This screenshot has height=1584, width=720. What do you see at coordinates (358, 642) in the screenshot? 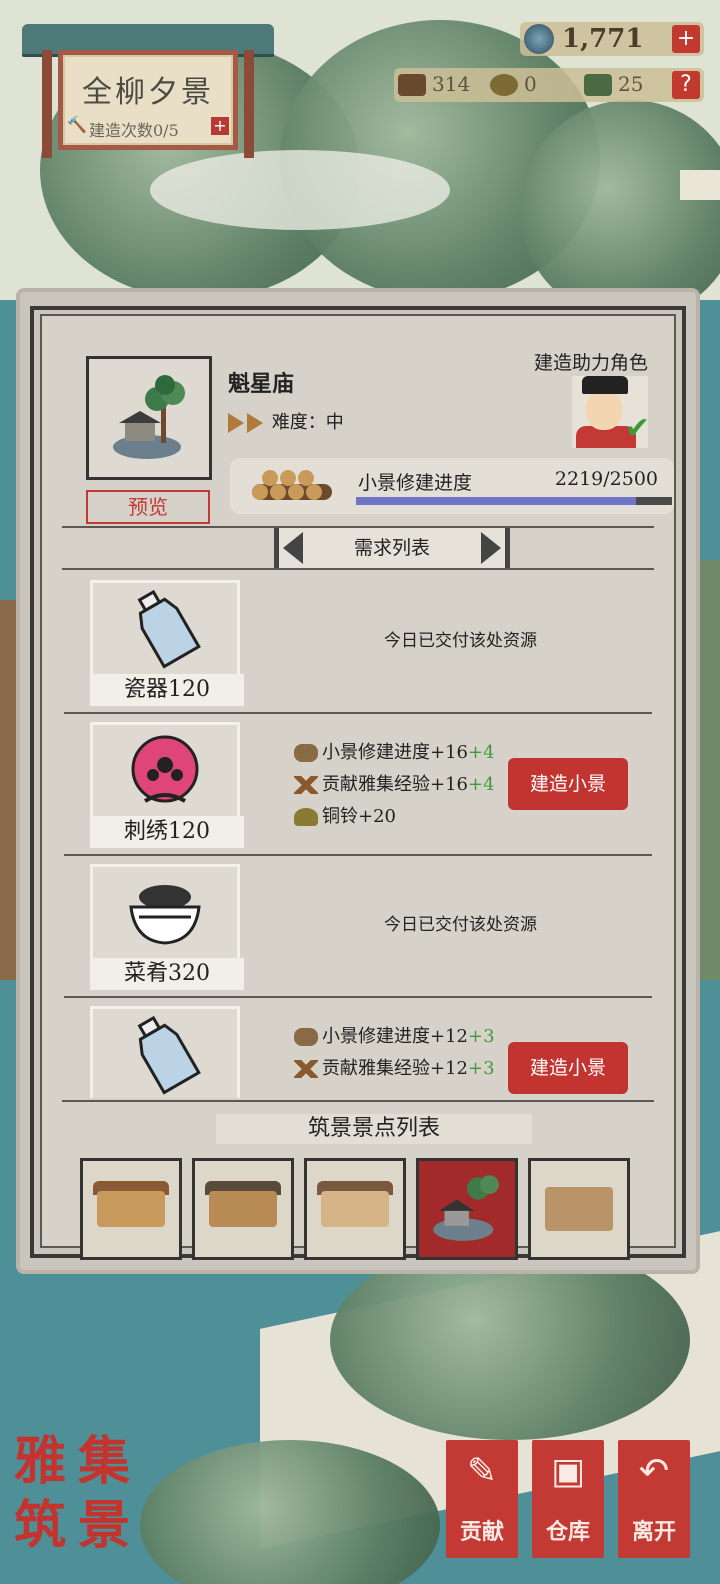
I see `list-item: 瓷器120 今日已交付该处资源` at bounding box center [358, 642].